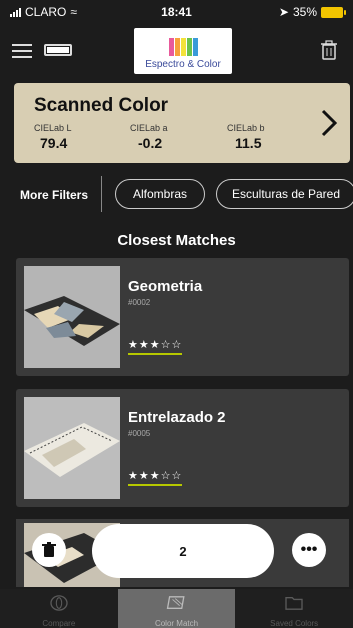 The image size is (353, 628). Describe the element at coordinates (183, 64) in the screenshot. I see `logo-text: Espectro & Color` at that location.